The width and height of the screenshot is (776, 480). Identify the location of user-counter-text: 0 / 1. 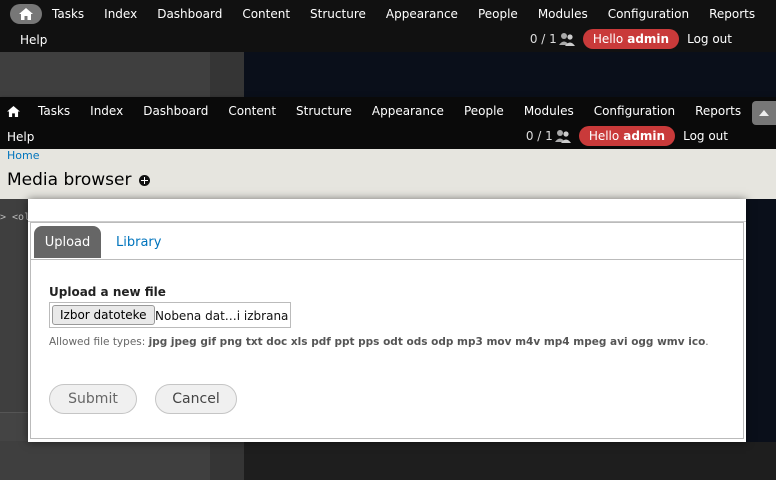
(543, 39).